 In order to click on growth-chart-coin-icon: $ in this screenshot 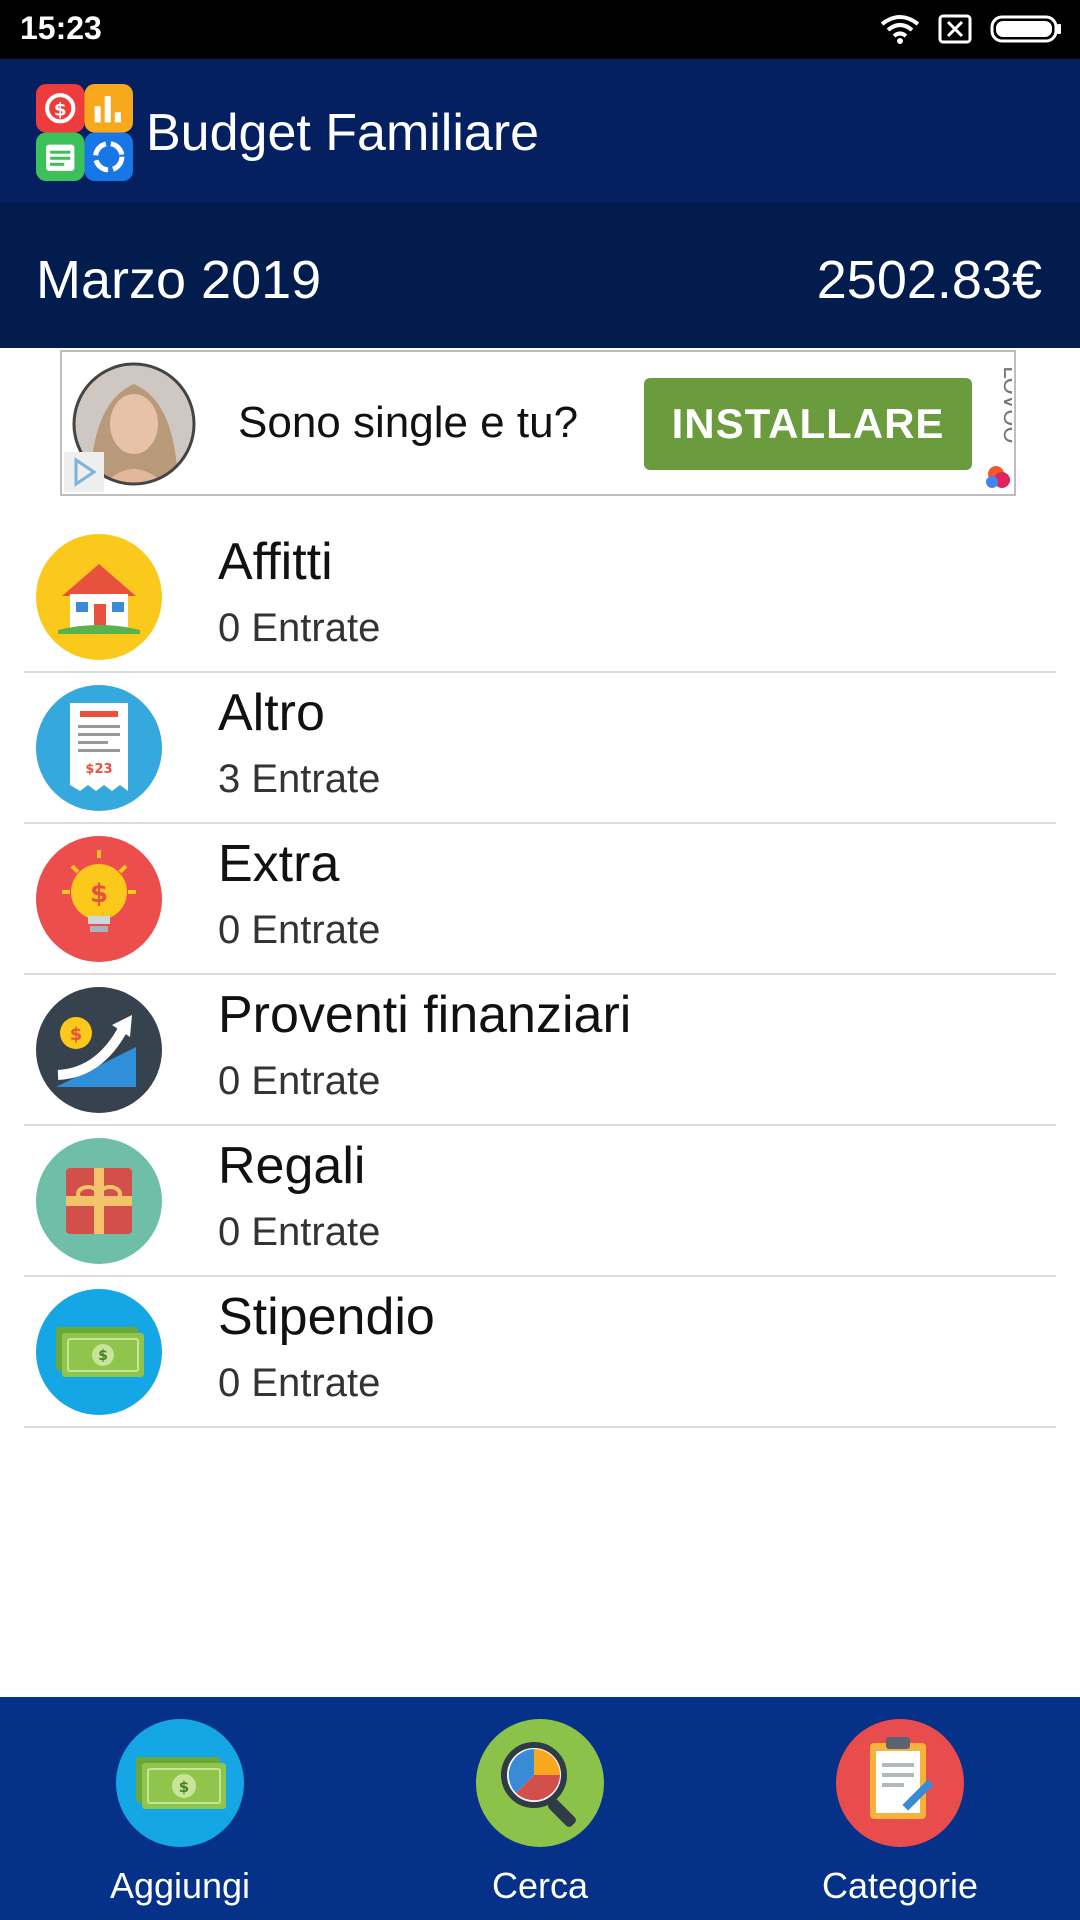, I will do `click(99, 1050)`.